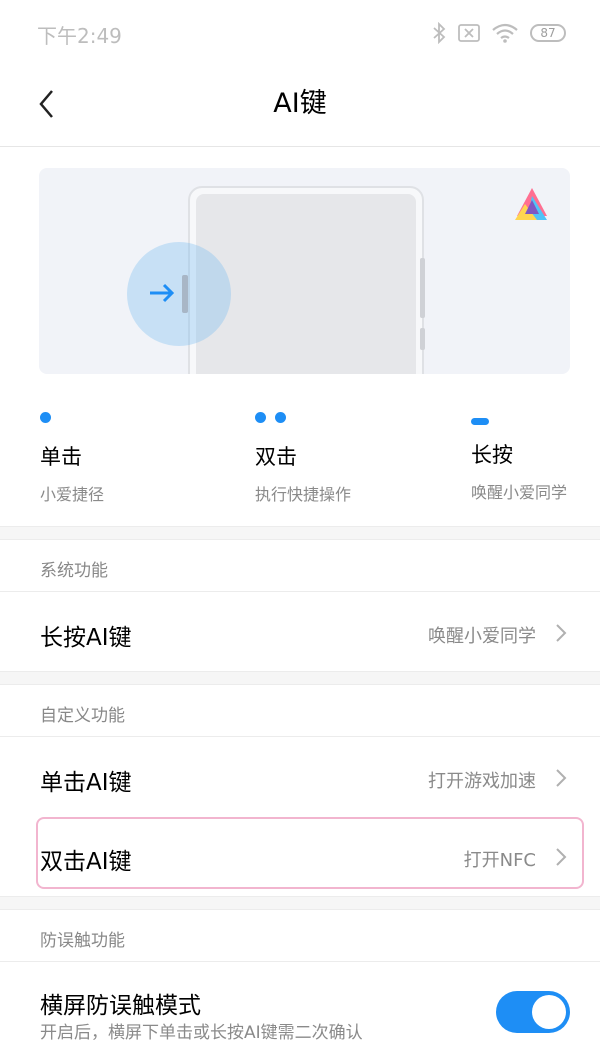 The image size is (600, 1043). I want to click on selection-highlight, so click(310, 853).